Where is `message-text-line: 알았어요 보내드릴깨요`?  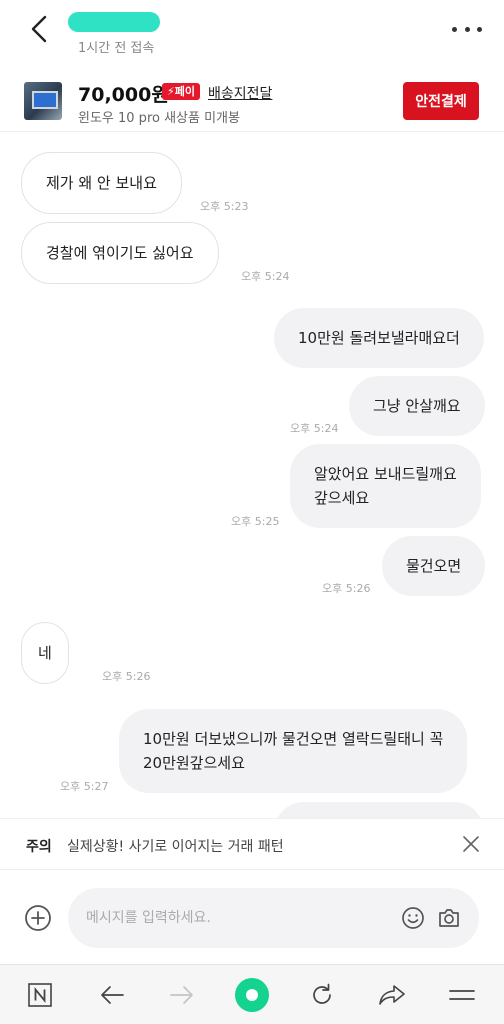
message-text-line: 알았어요 보내드릴깨요 is located at coordinates (385, 474).